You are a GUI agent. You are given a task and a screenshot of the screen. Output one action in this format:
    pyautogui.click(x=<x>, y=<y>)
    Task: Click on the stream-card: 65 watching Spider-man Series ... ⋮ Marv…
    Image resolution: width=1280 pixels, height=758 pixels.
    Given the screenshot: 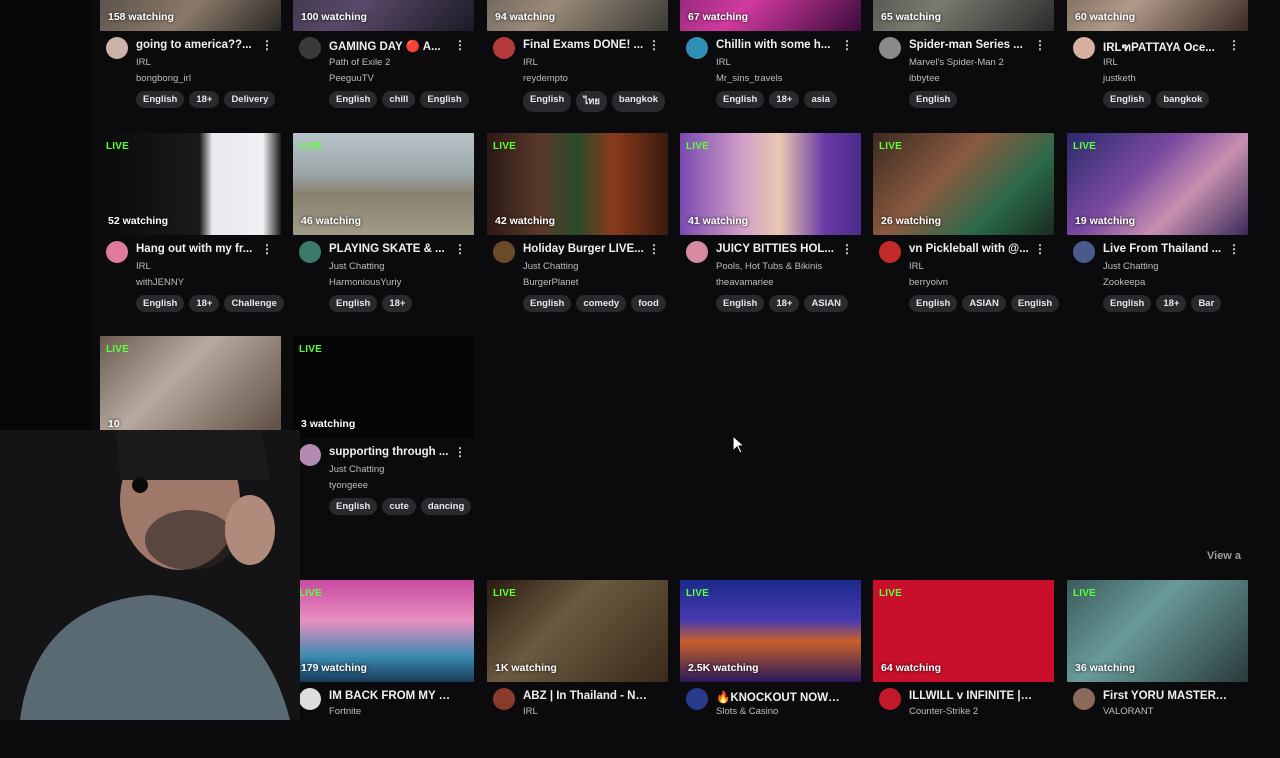 What is the action you would take?
    pyautogui.click(x=963, y=54)
    